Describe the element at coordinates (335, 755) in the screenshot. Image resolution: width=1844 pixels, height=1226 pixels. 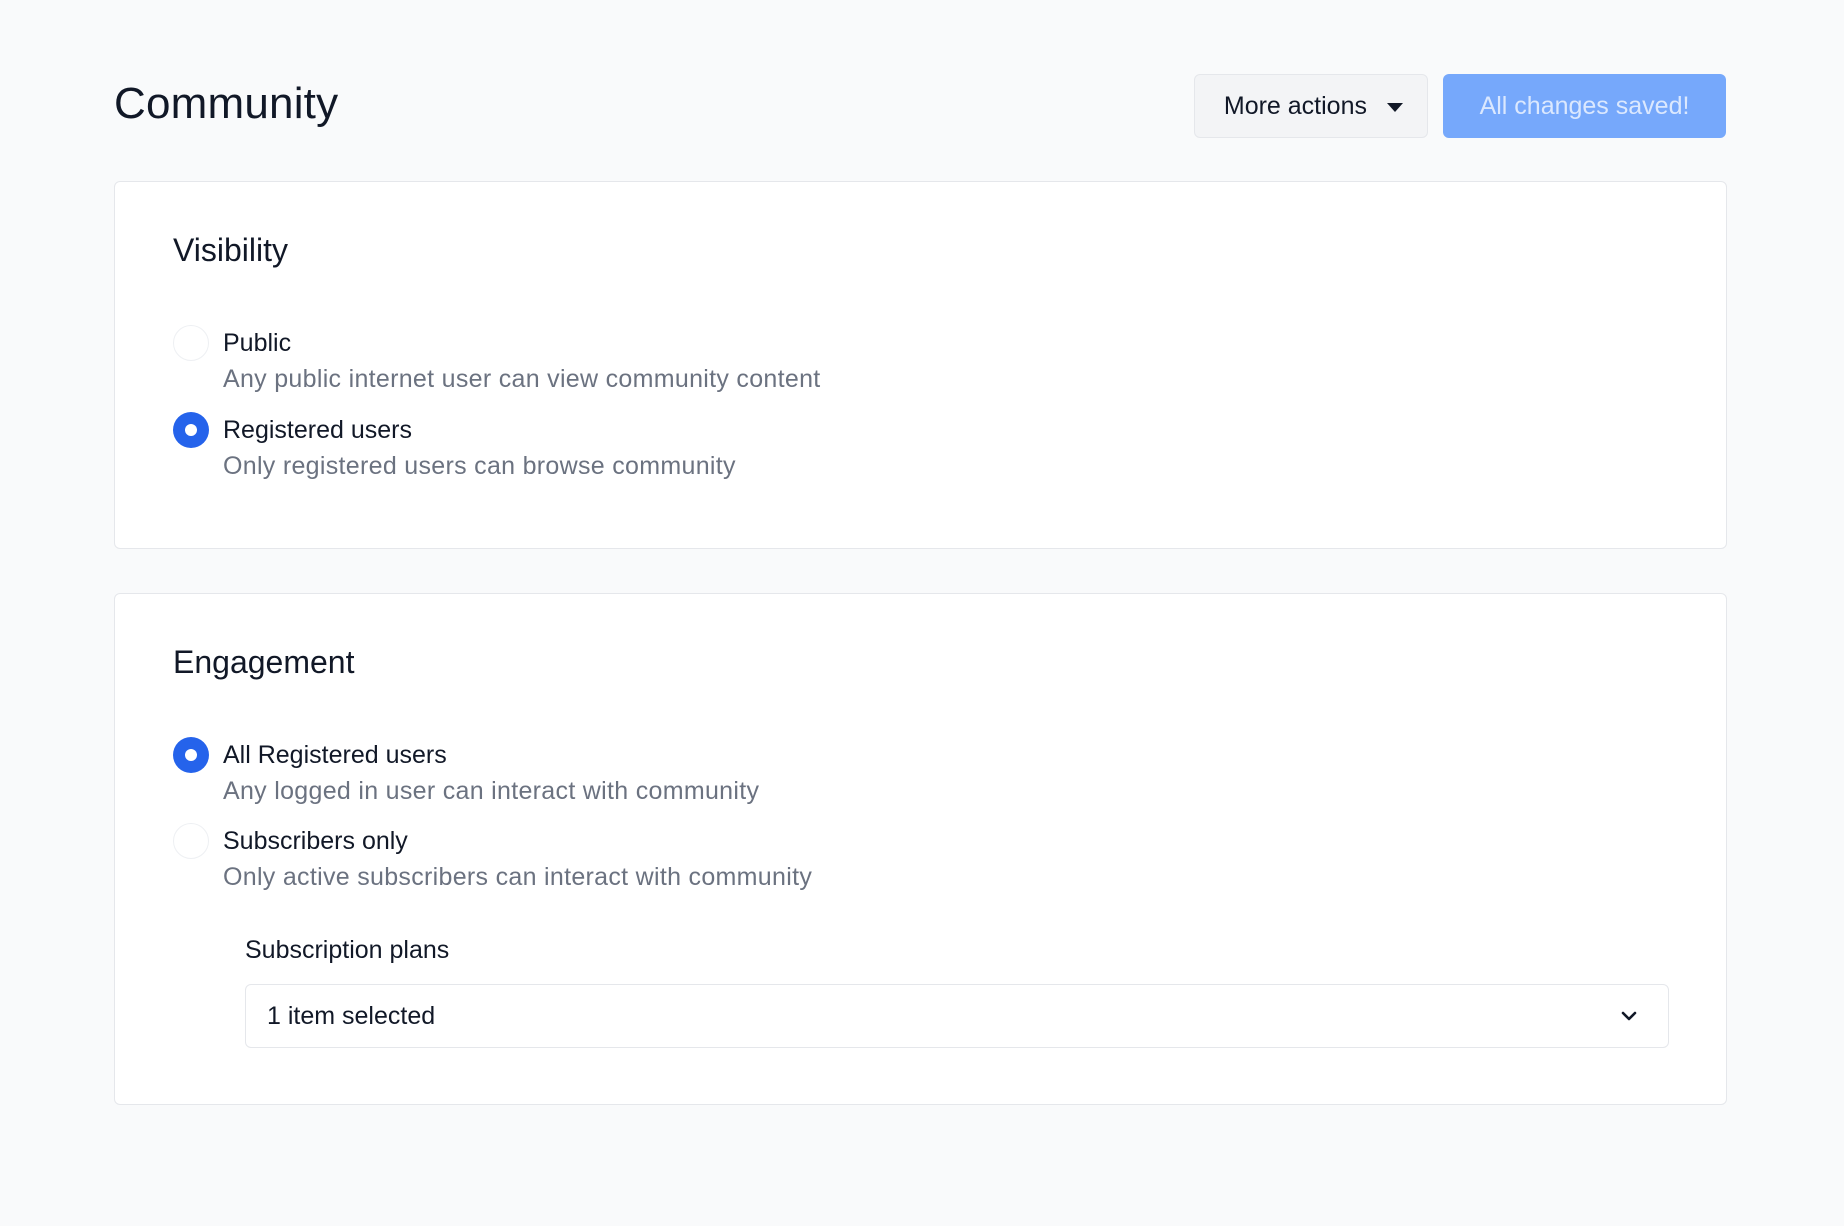
I see `option-label: All Registered users` at that location.